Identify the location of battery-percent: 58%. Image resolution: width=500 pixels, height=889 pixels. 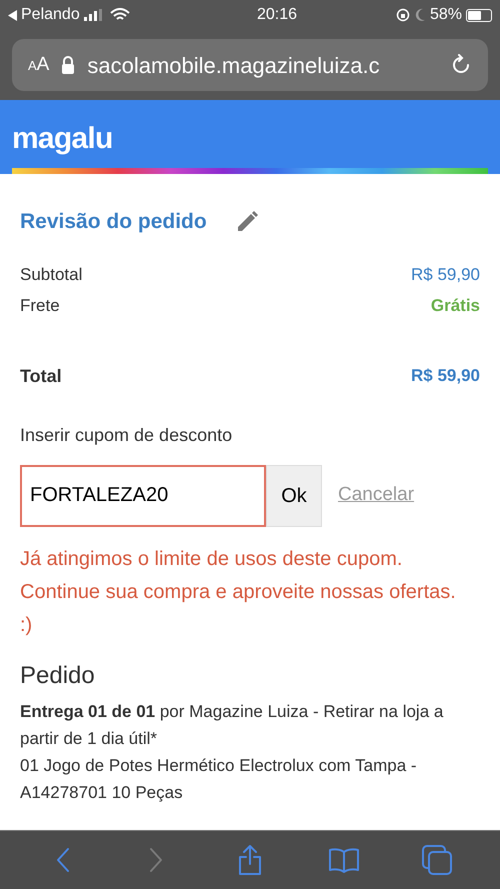
(446, 15).